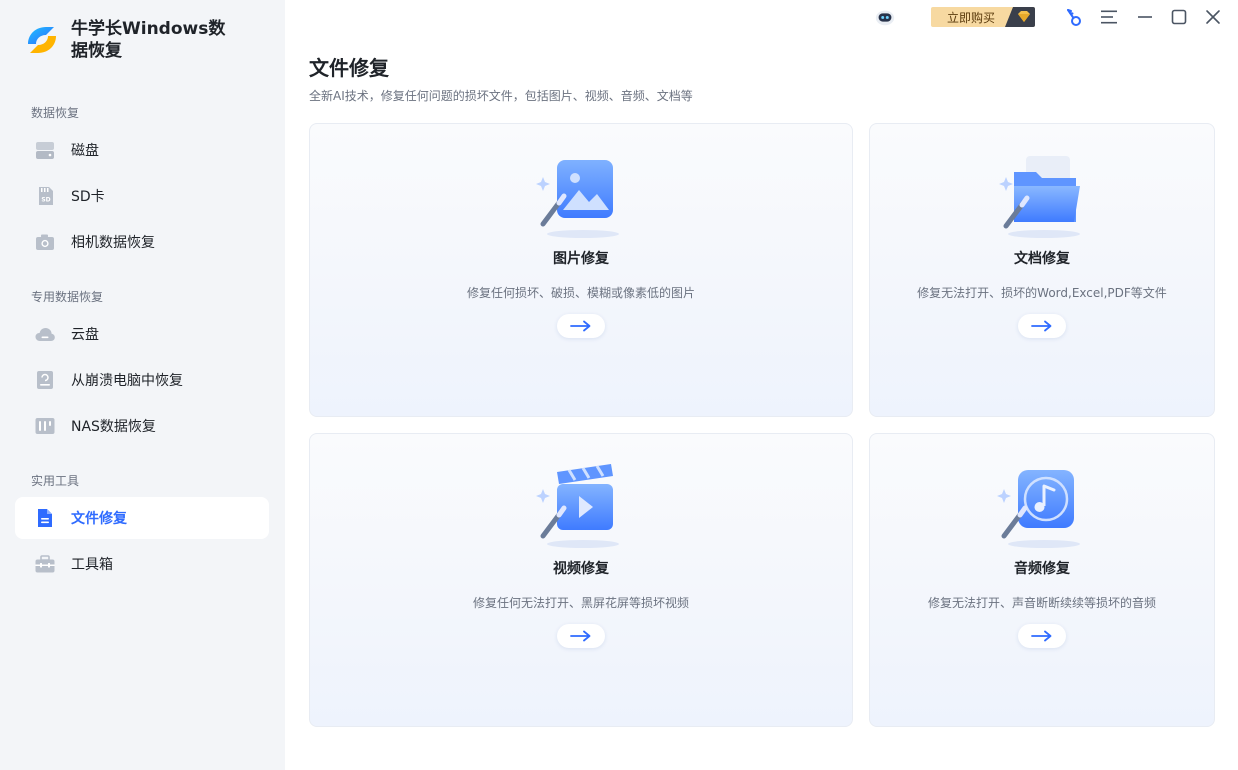  I want to click on key-register-button, so click(1074, 17).